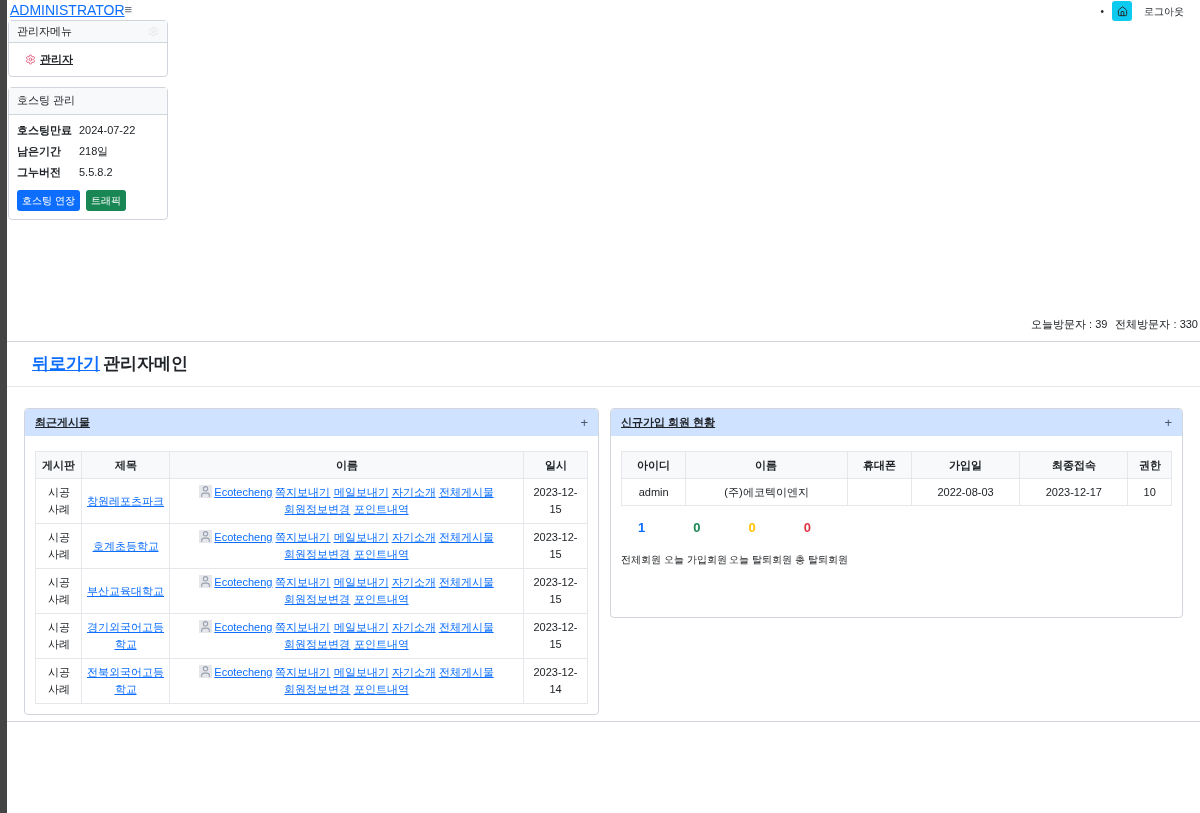 The image size is (1200, 813). I want to click on gear-icon, so click(30, 59).